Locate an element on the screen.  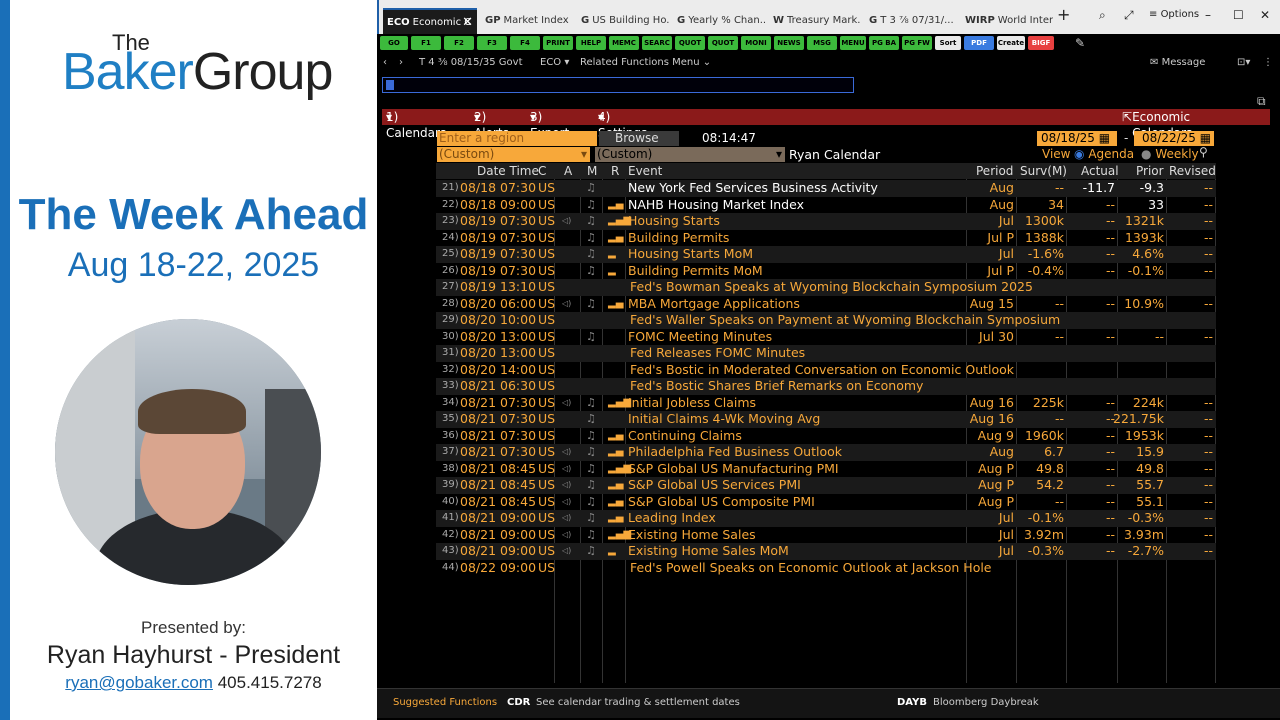
custom-select-1: (Custom) ▾ is located at coordinates (513, 154).